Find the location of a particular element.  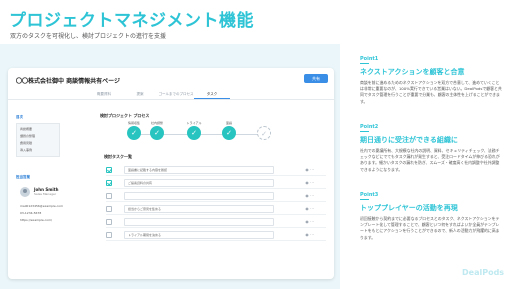

contact-url: https://example.com/ is located at coordinates (36, 220).